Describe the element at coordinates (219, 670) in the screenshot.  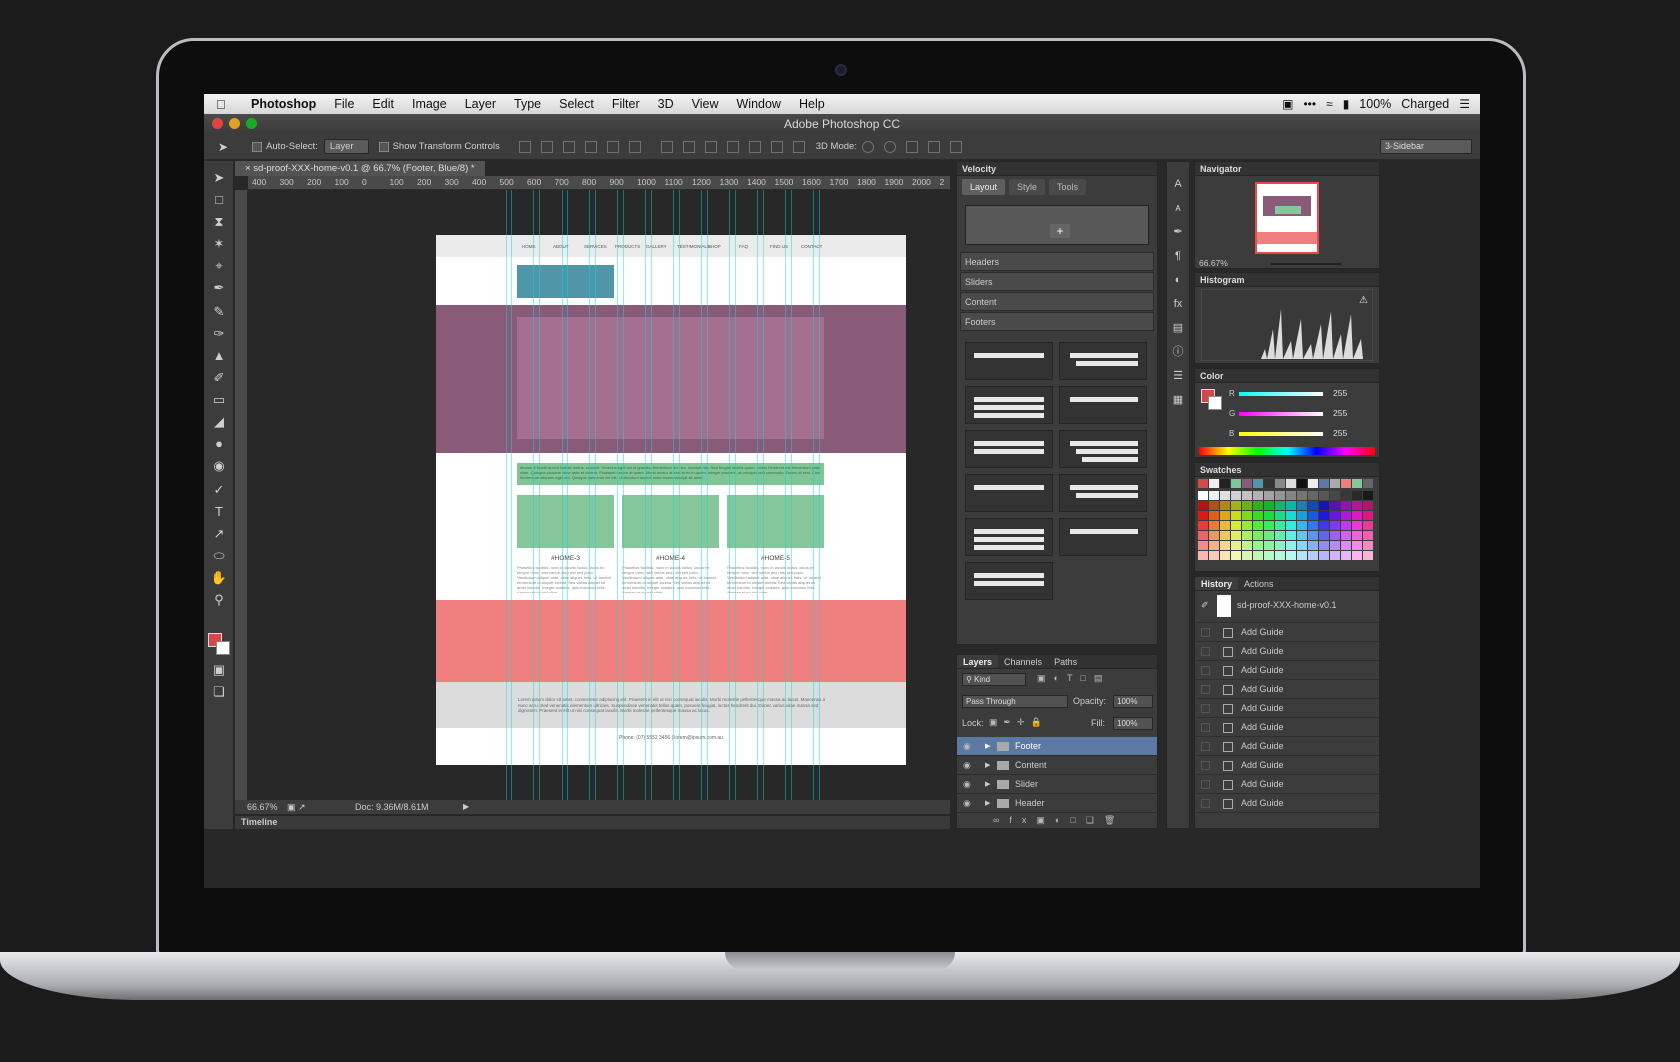
I see `quick-mask-icon: ▣` at that location.